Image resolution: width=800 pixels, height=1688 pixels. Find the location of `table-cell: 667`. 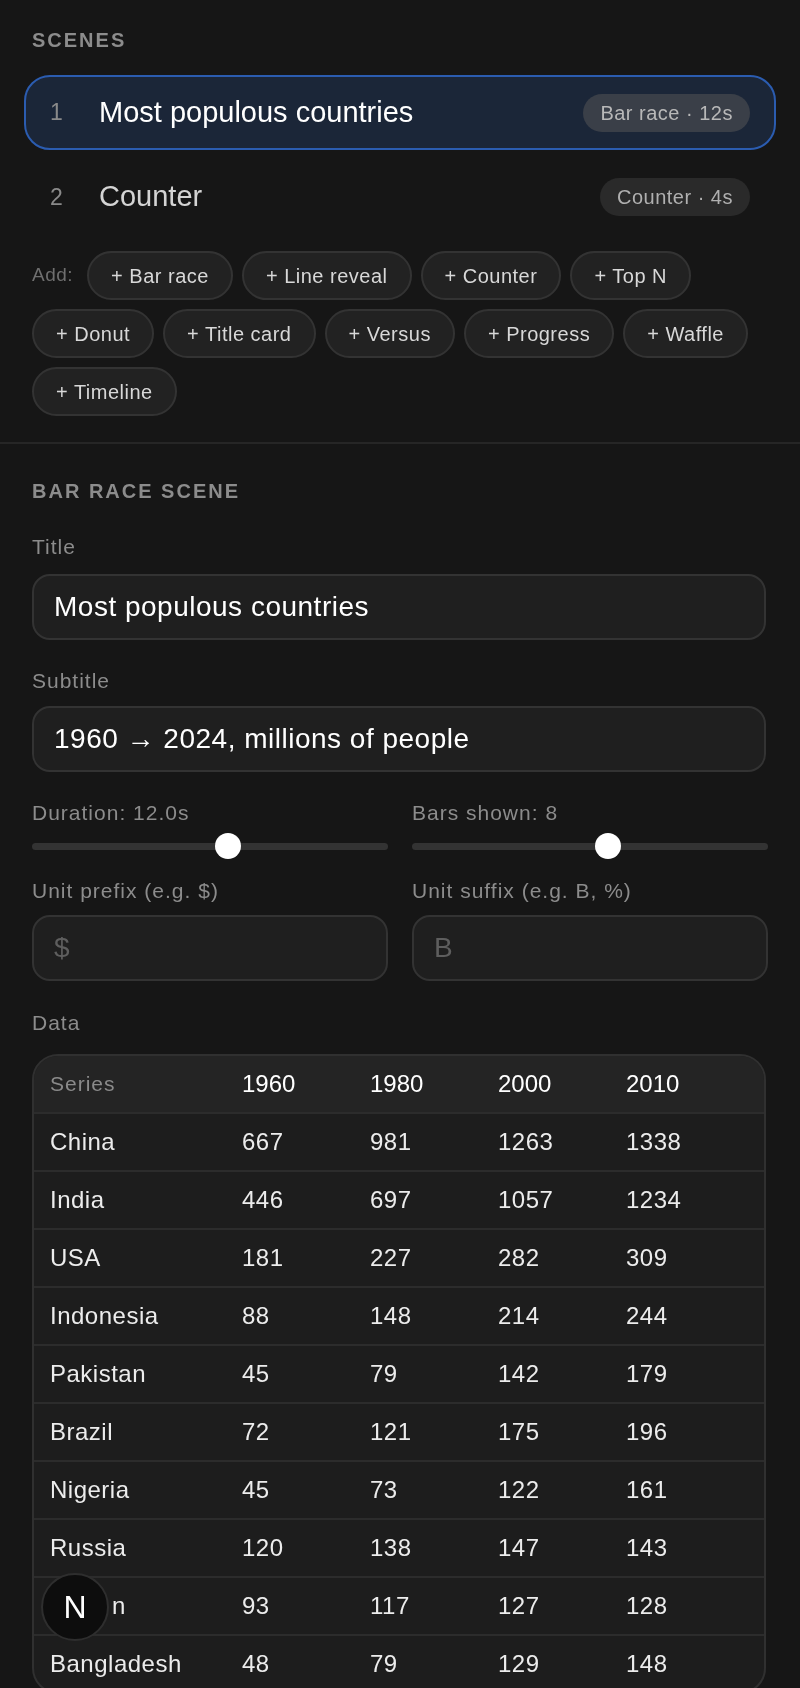

table-cell: 667 is located at coordinates (263, 1141).